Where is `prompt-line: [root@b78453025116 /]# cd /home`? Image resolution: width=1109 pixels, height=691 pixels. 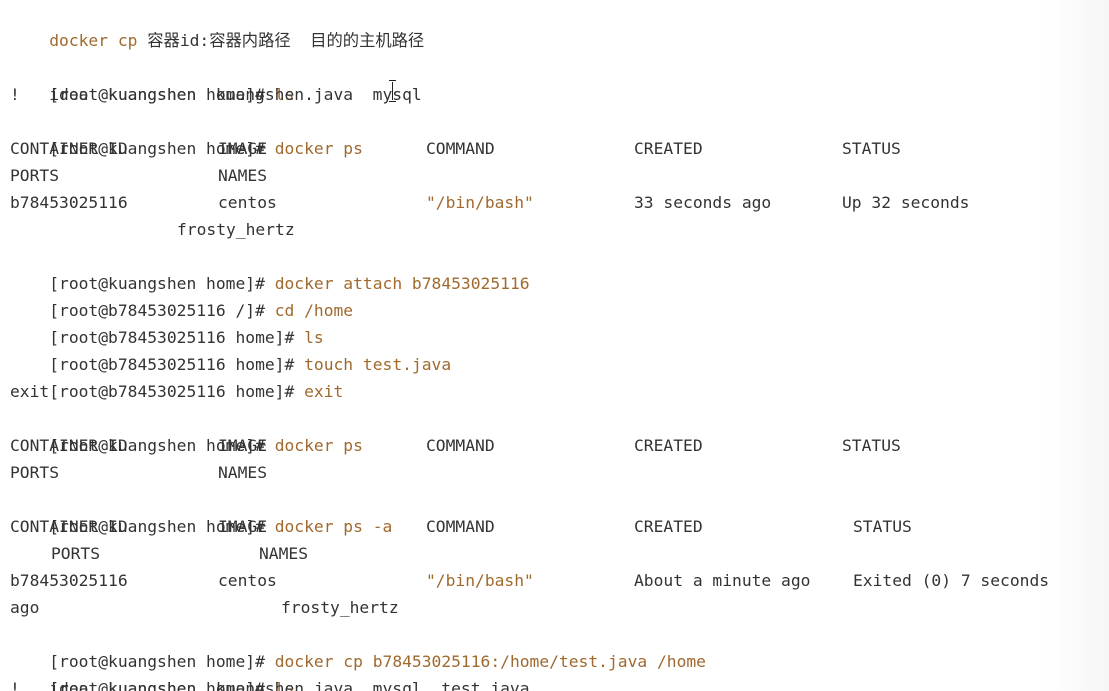 prompt-line: [root@b78453025116 /]# cd /home is located at coordinates (181, 295).